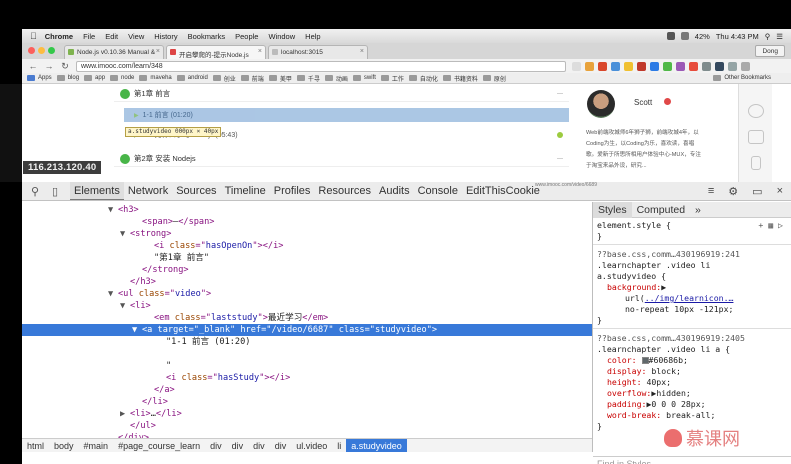 The image size is (791, 464). I want to click on mobile-icon, so click(756, 163).